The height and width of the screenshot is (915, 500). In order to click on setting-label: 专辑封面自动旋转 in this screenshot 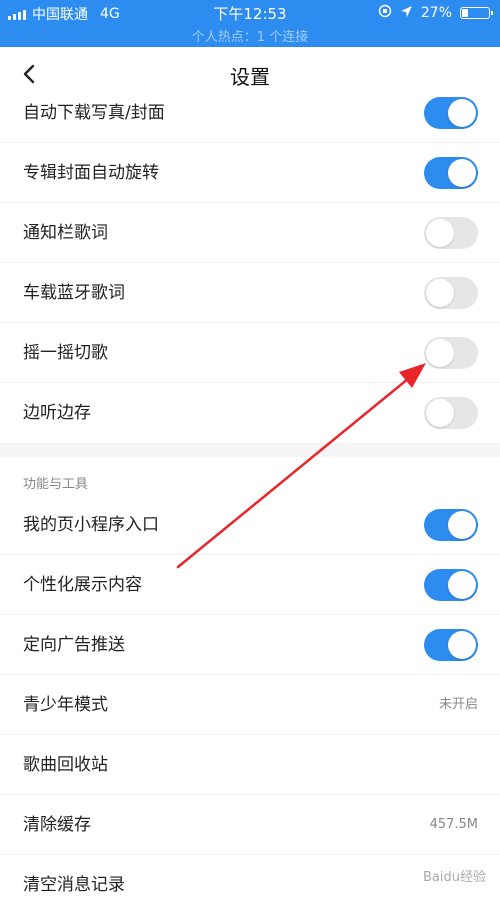, I will do `click(91, 173)`.